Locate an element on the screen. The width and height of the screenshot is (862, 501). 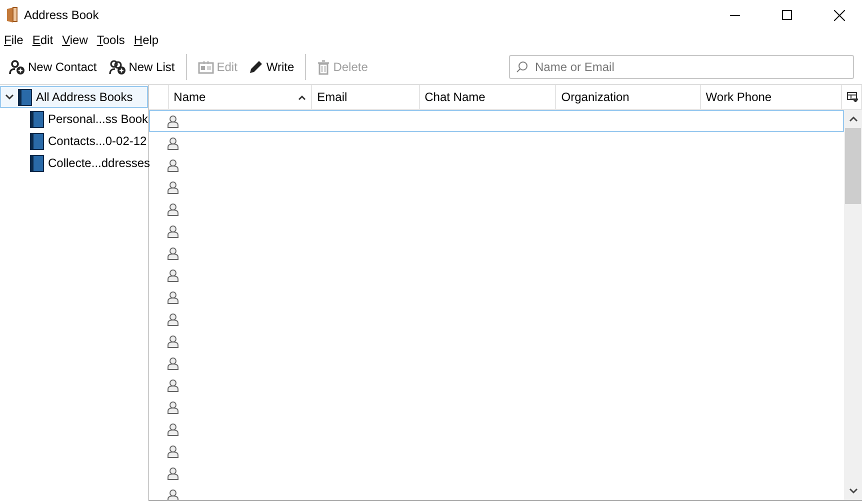
address-book-item: Contacts...0-02-12 is located at coordinates (74, 141).